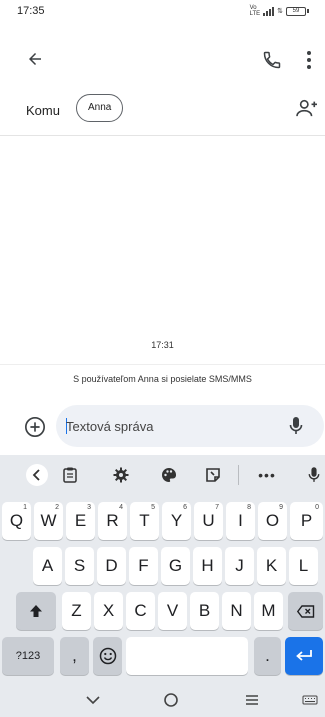 Image resolution: width=325 pixels, height=717 pixels. What do you see at coordinates (306, 521) in the screenshot?
I see `key-p: P0` at bounding box center [306, 521].